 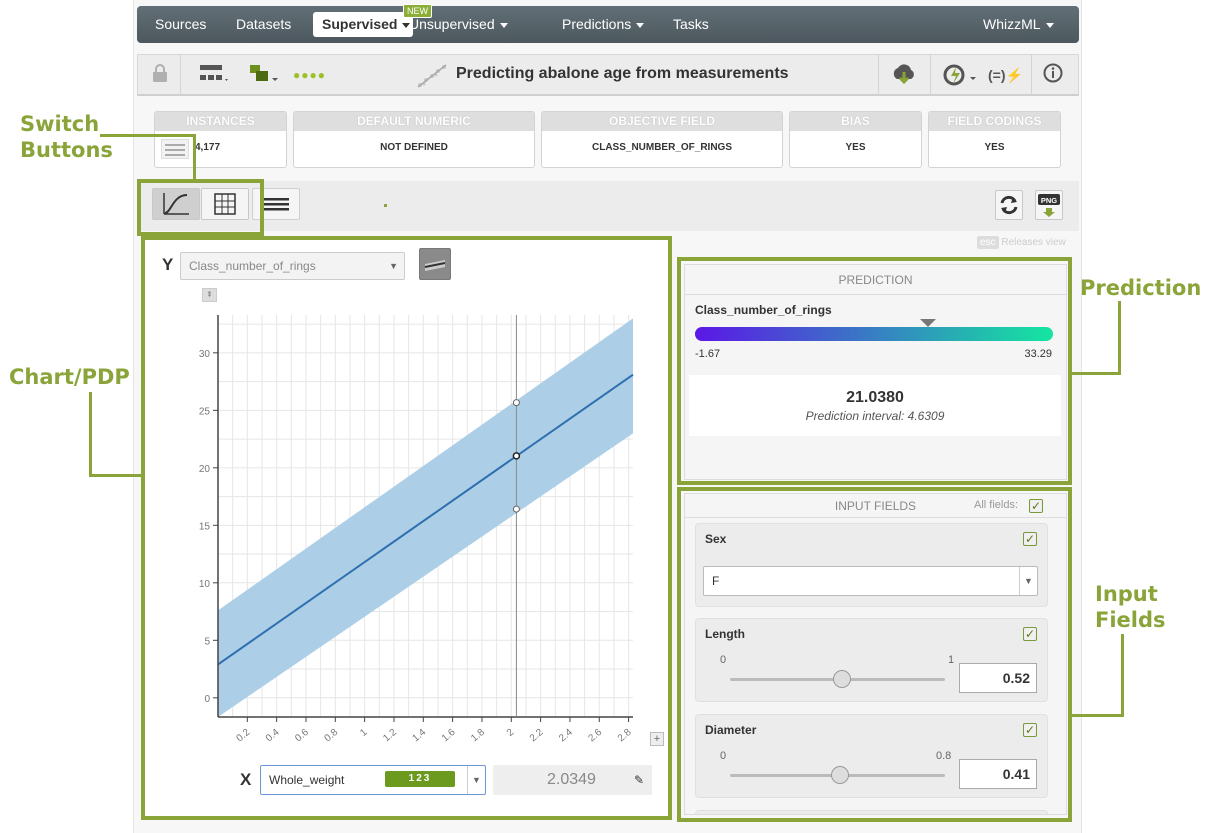 I want to click on card-default-numeric-header: DEFAULT NUMERIC, so click(x=414, y=121).